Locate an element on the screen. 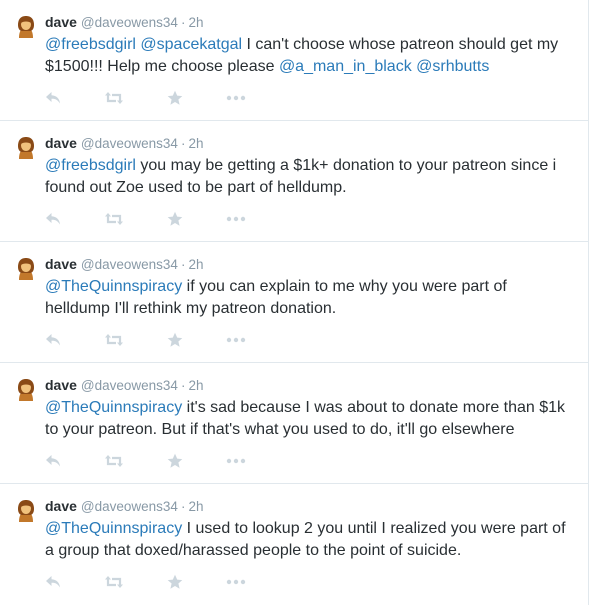 The height and width of the screenshot is (605, 590). mention-link: @spacekatgal is located at coordinates (191, 44).